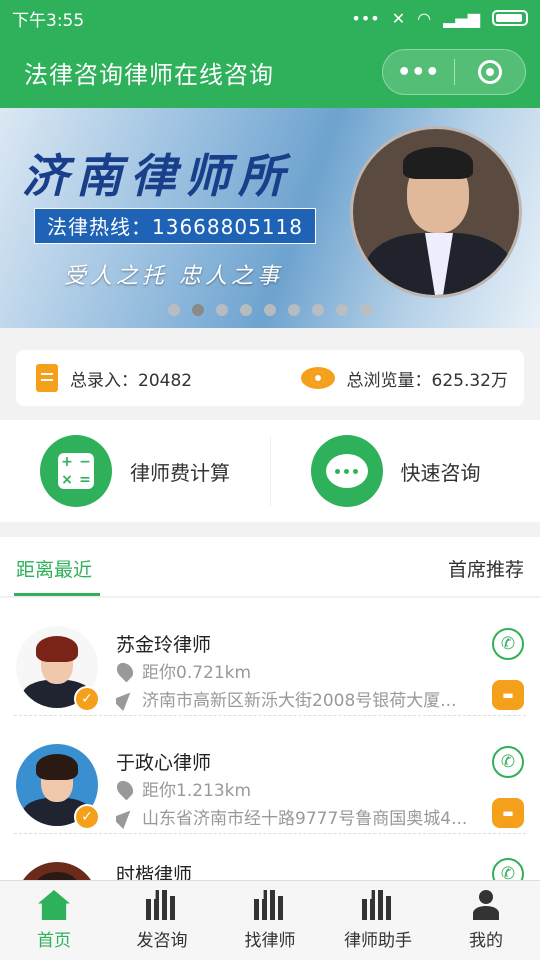 The width and height of the screenshot is (540, 960). I want to click on tab-featured: 首席推荐, so click(486, 568).